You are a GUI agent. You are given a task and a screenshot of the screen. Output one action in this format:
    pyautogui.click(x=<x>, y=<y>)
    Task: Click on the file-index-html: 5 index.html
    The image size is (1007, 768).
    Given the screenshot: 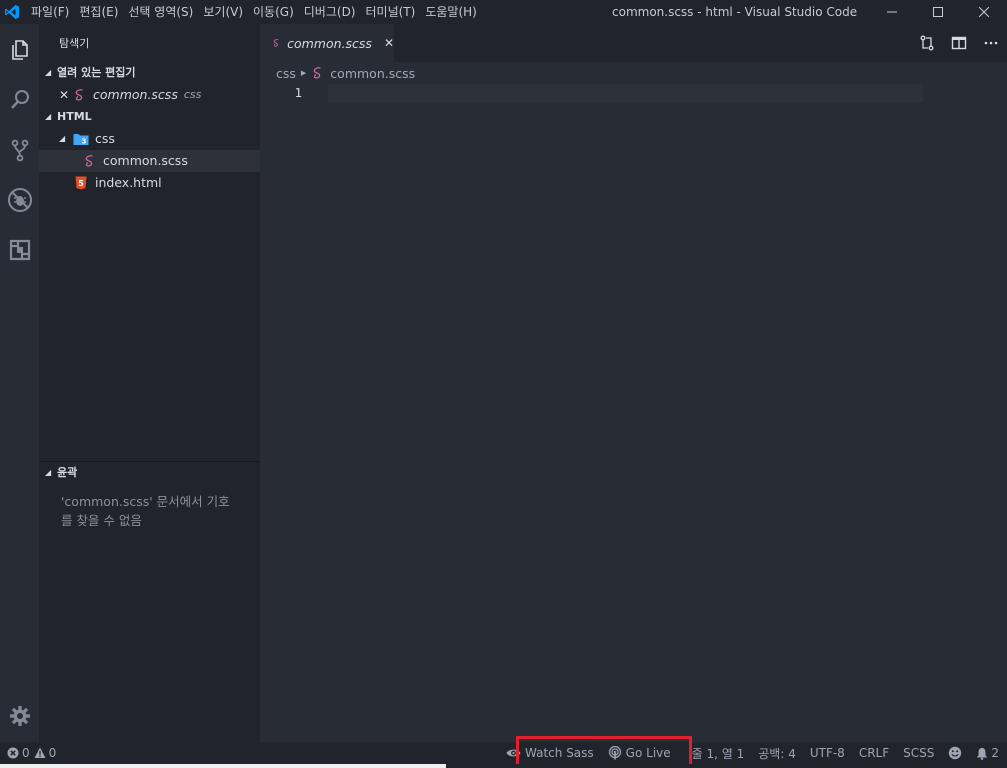 What is the action you would take?
    pyautogui.click(x=149, y=183)
    